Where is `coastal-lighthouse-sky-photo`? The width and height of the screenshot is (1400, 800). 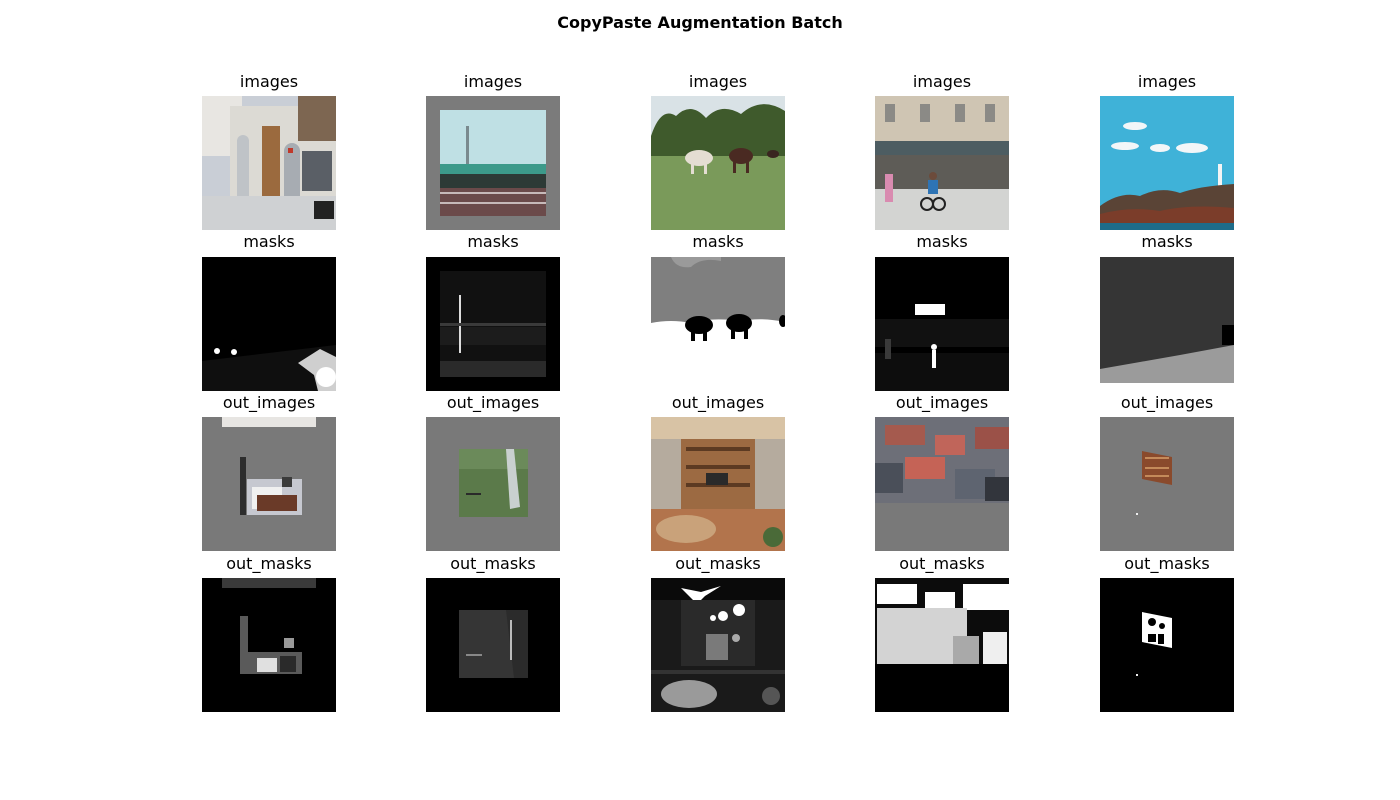 coastal-lighthouse-sky-photo is located at coordinates (1167, 163).